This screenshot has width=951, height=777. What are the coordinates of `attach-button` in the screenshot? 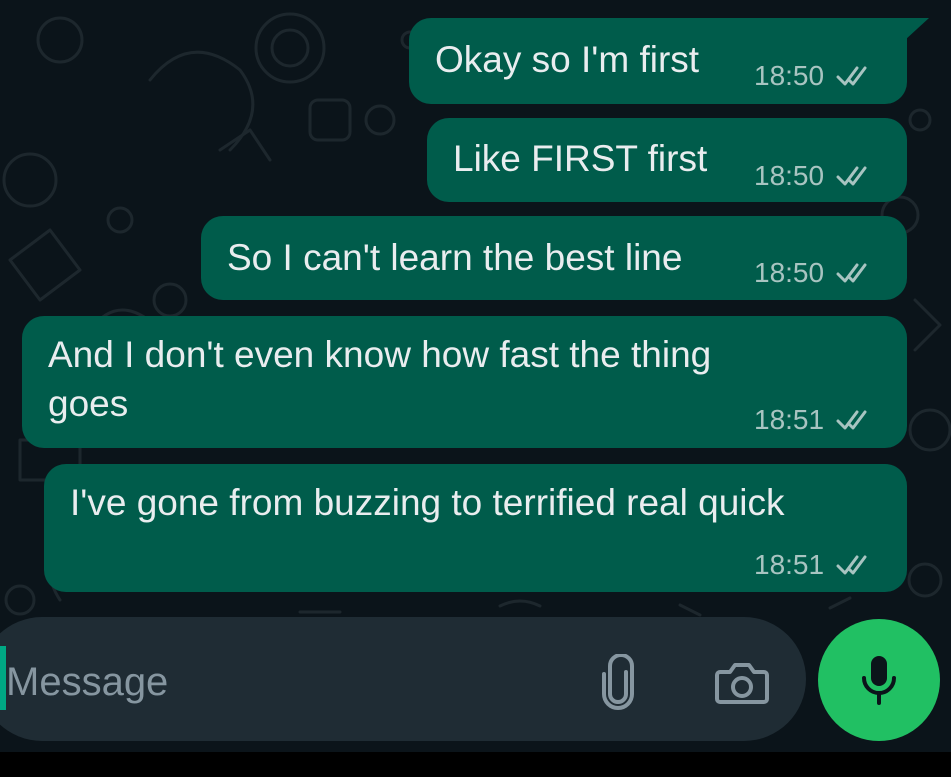 It's located at (618, 682).